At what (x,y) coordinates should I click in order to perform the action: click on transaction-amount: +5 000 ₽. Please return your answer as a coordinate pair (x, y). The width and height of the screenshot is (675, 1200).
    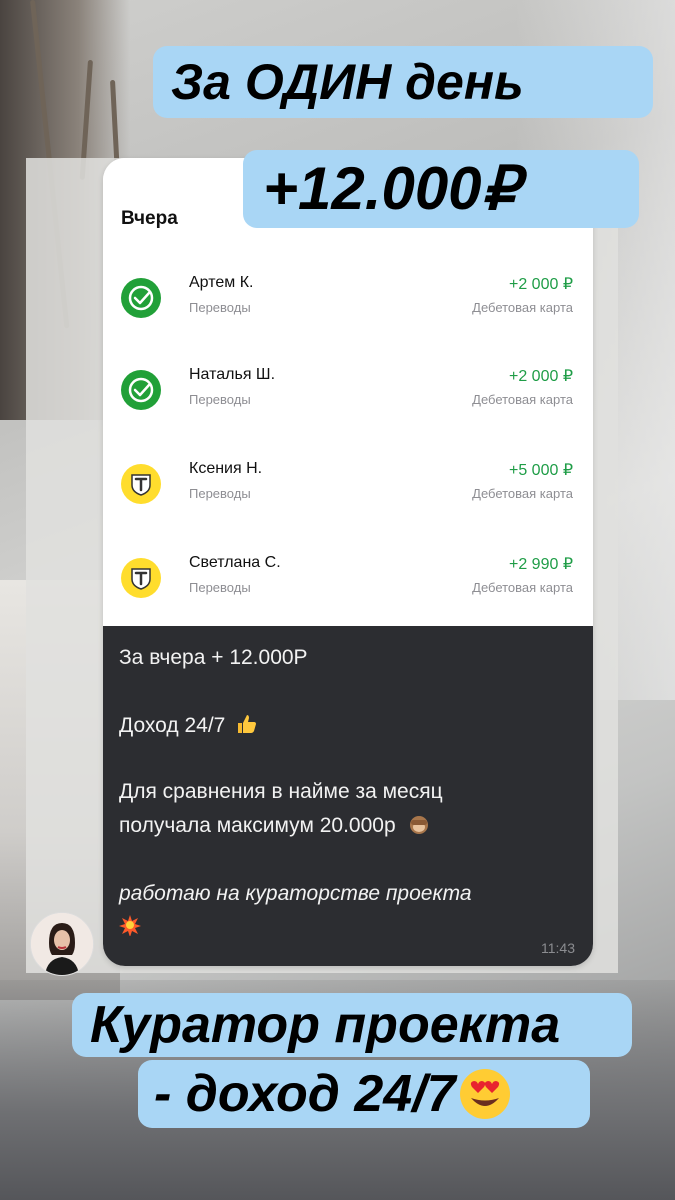
    Looking at the image, I should click on (540, 470).